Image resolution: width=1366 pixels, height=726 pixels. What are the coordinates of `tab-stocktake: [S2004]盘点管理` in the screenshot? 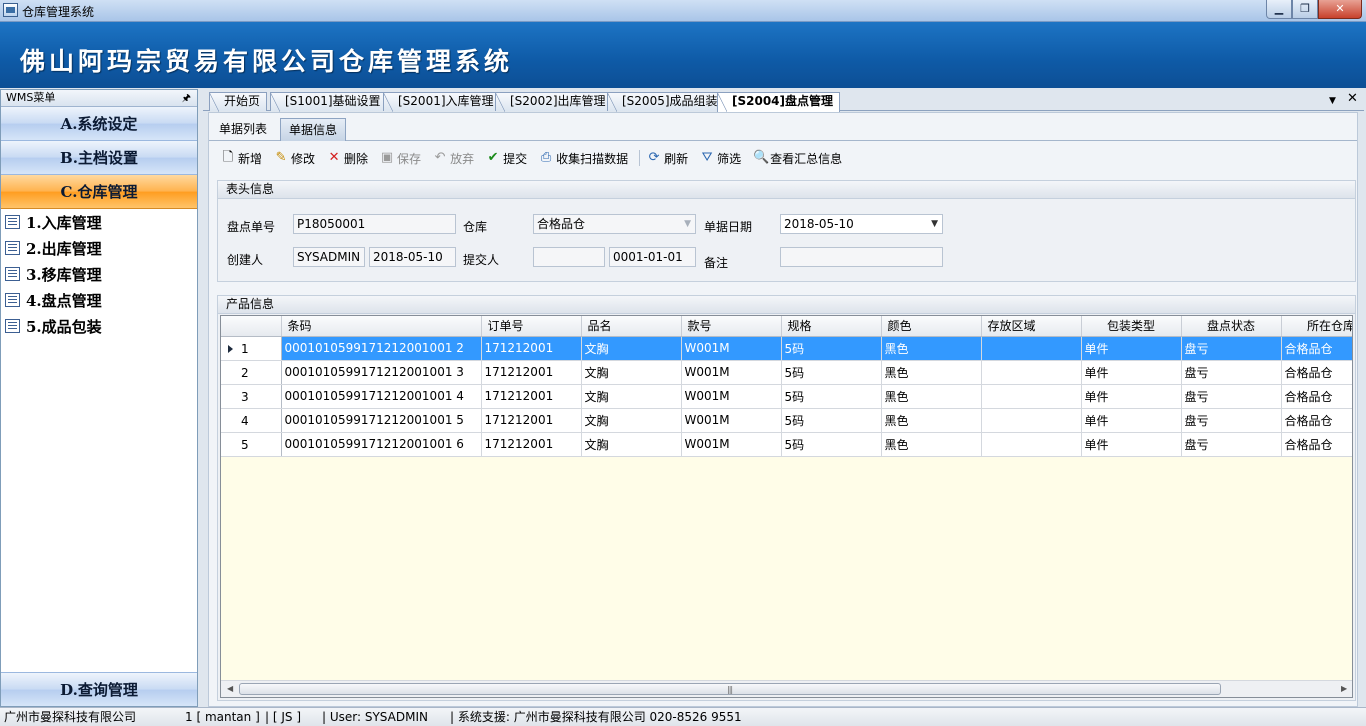 It's located at (779, 102).